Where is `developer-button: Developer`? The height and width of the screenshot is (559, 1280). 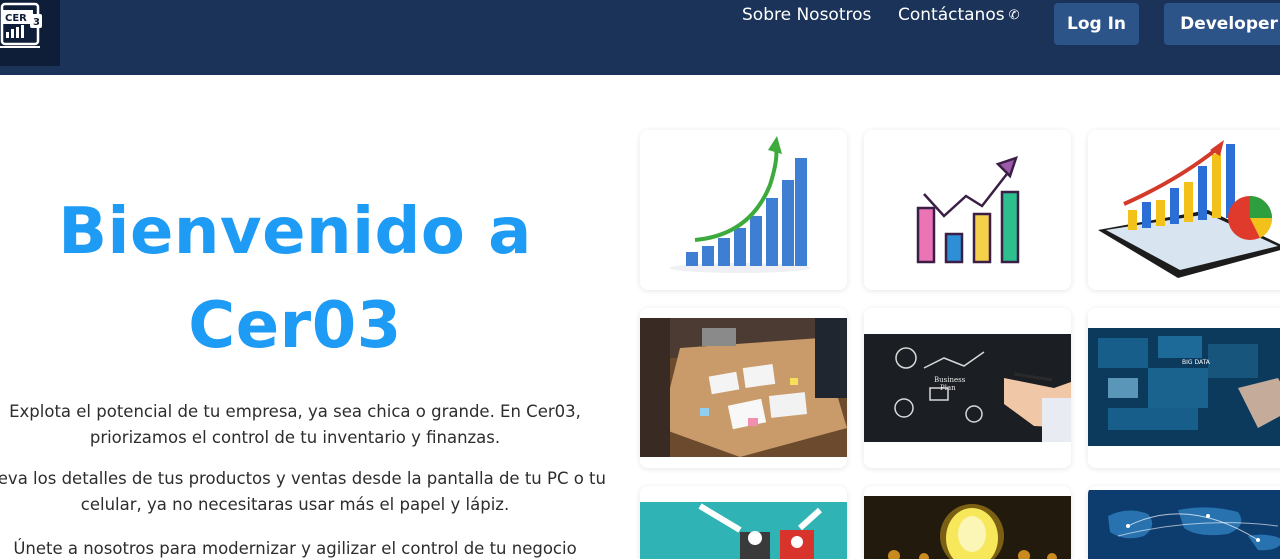
developer-button: Developer is located at coordinates (1222, 24).